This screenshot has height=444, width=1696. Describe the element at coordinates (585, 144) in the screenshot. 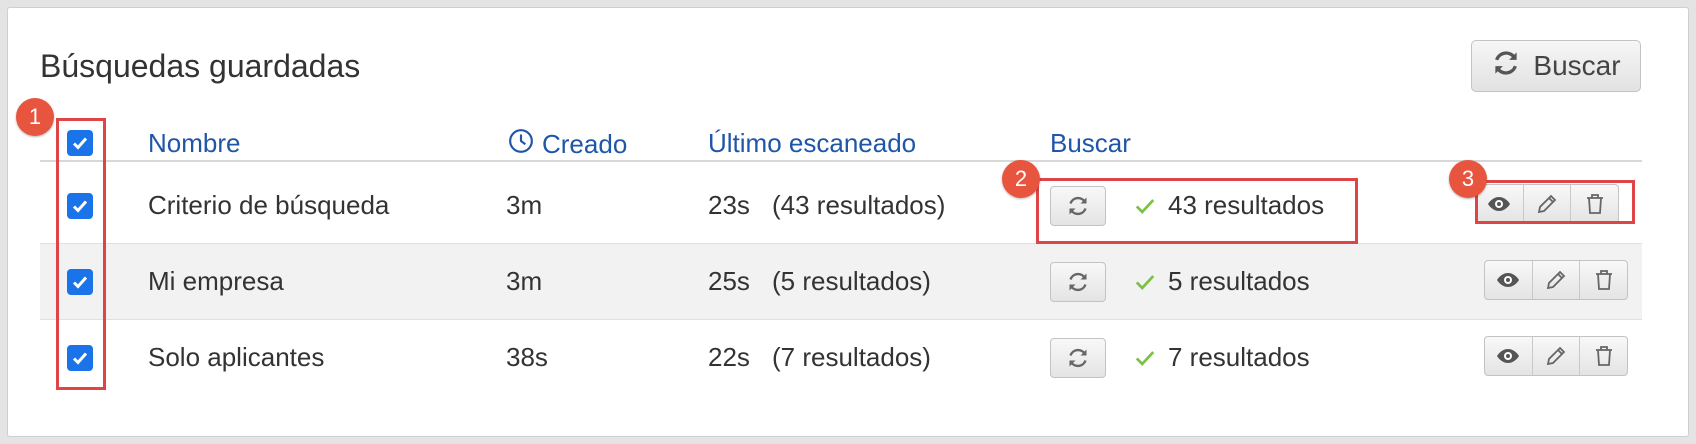

I see `column-header-created-label: Creado` at that location.